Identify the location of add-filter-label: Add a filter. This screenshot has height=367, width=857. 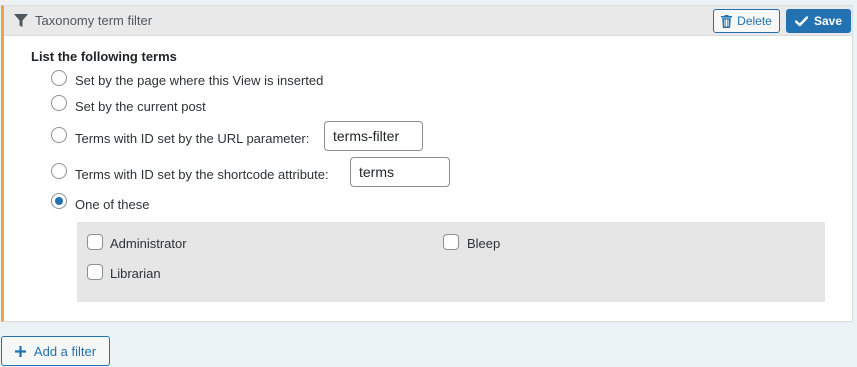
(65, 351).